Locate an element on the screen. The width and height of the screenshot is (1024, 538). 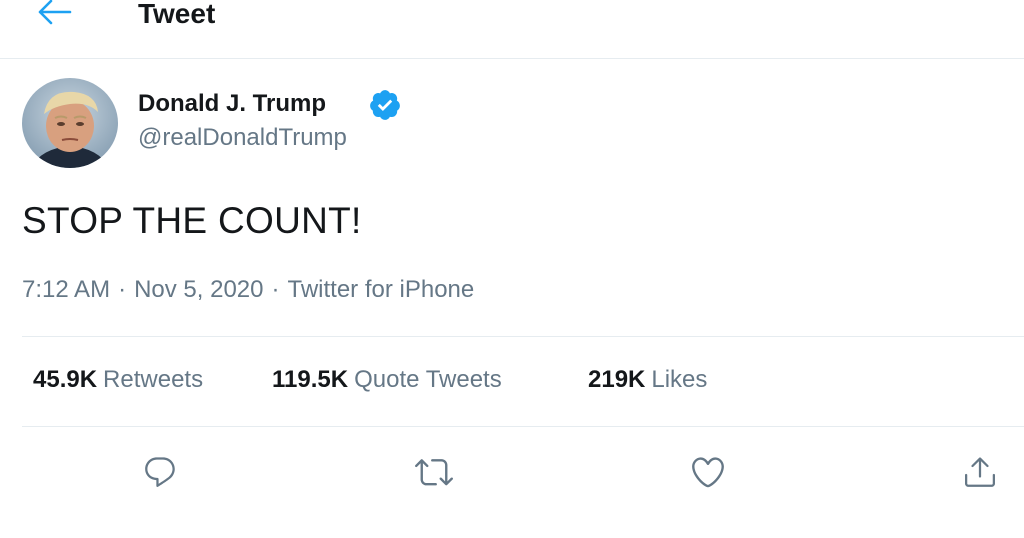
reply-icon is located at coordinates (160, 472).